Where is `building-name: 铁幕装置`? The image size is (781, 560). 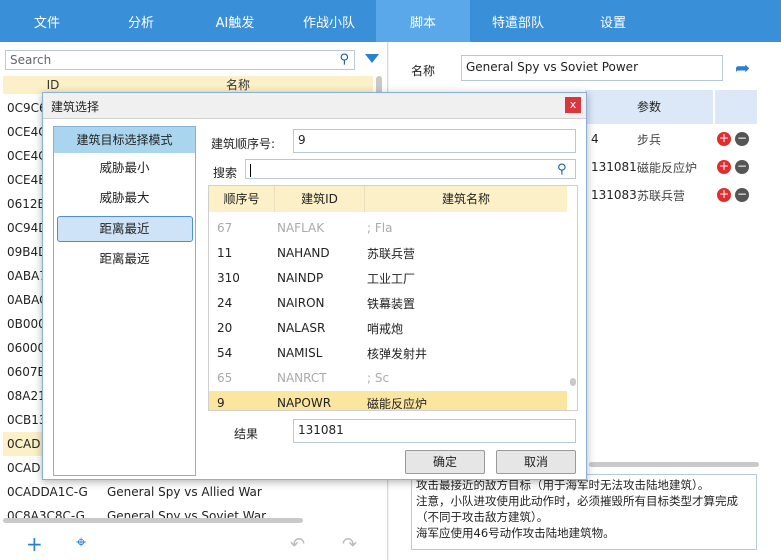 building-name: 铁幕装置 is located at coordinates (391, 303).